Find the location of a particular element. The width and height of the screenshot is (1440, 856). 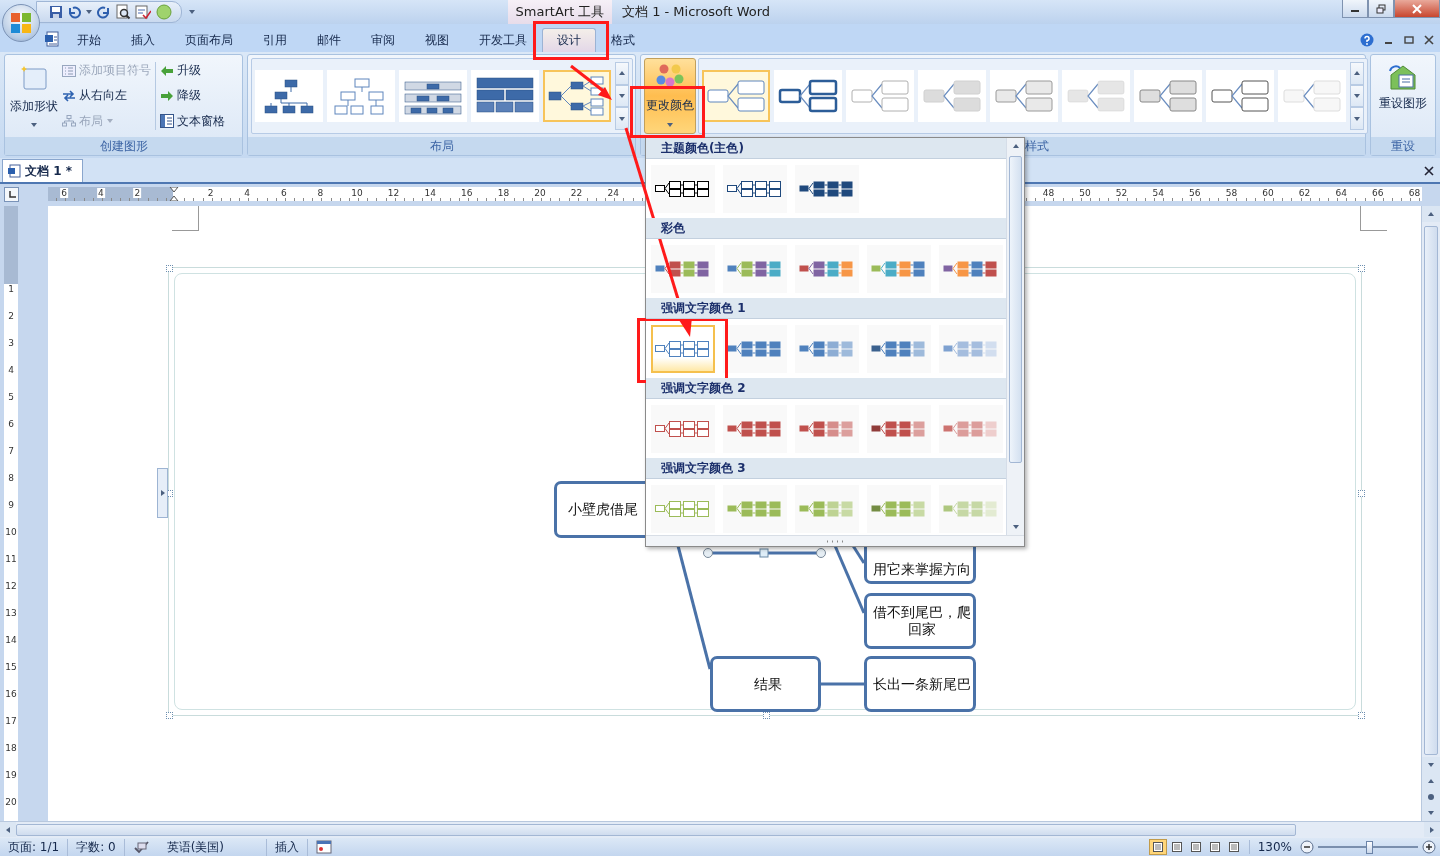

up-arrow-icon is located at coordinates (622, 73).